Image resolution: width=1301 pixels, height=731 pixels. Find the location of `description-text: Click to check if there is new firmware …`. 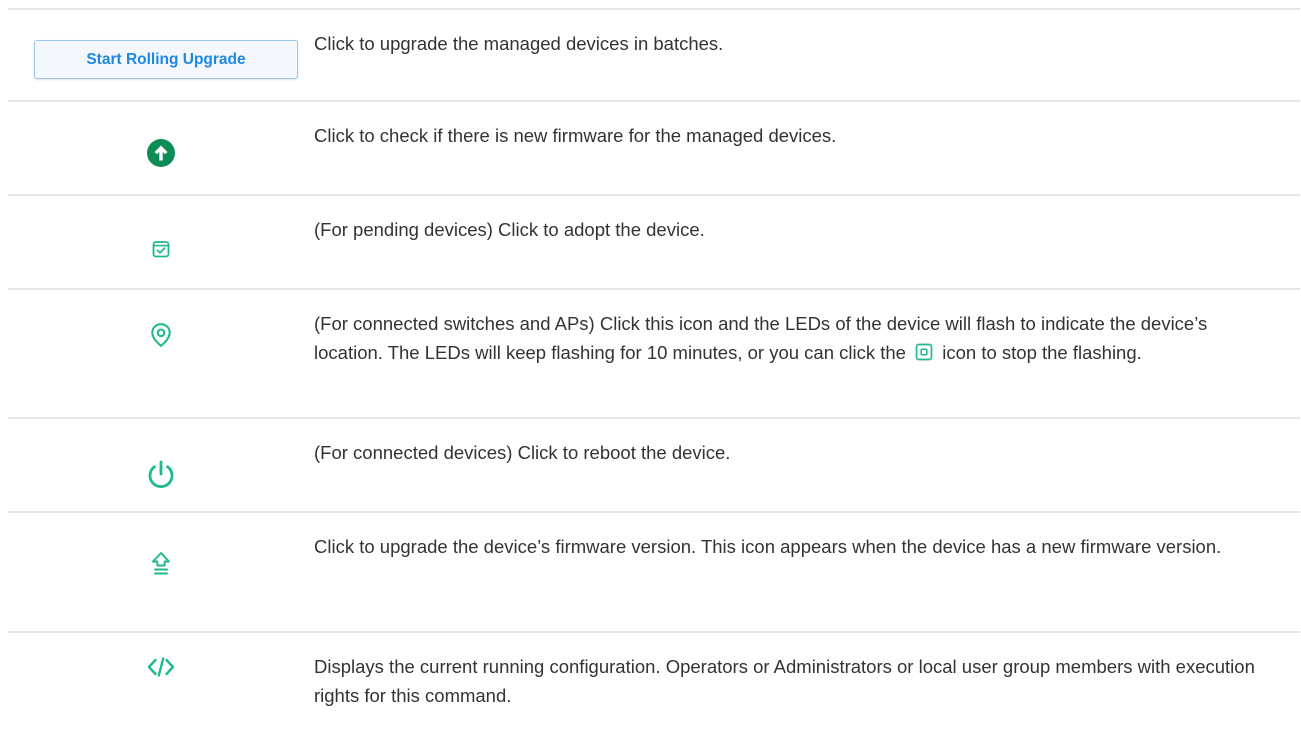

description-text: Click to check if there is new firmware … is located at coordinates (575, 135).